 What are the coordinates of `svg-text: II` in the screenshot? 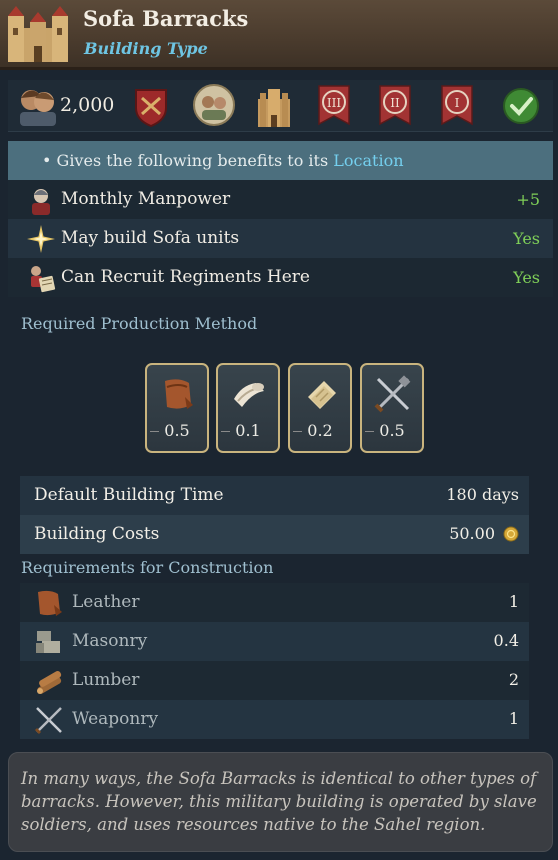 It's located at (395, 103).